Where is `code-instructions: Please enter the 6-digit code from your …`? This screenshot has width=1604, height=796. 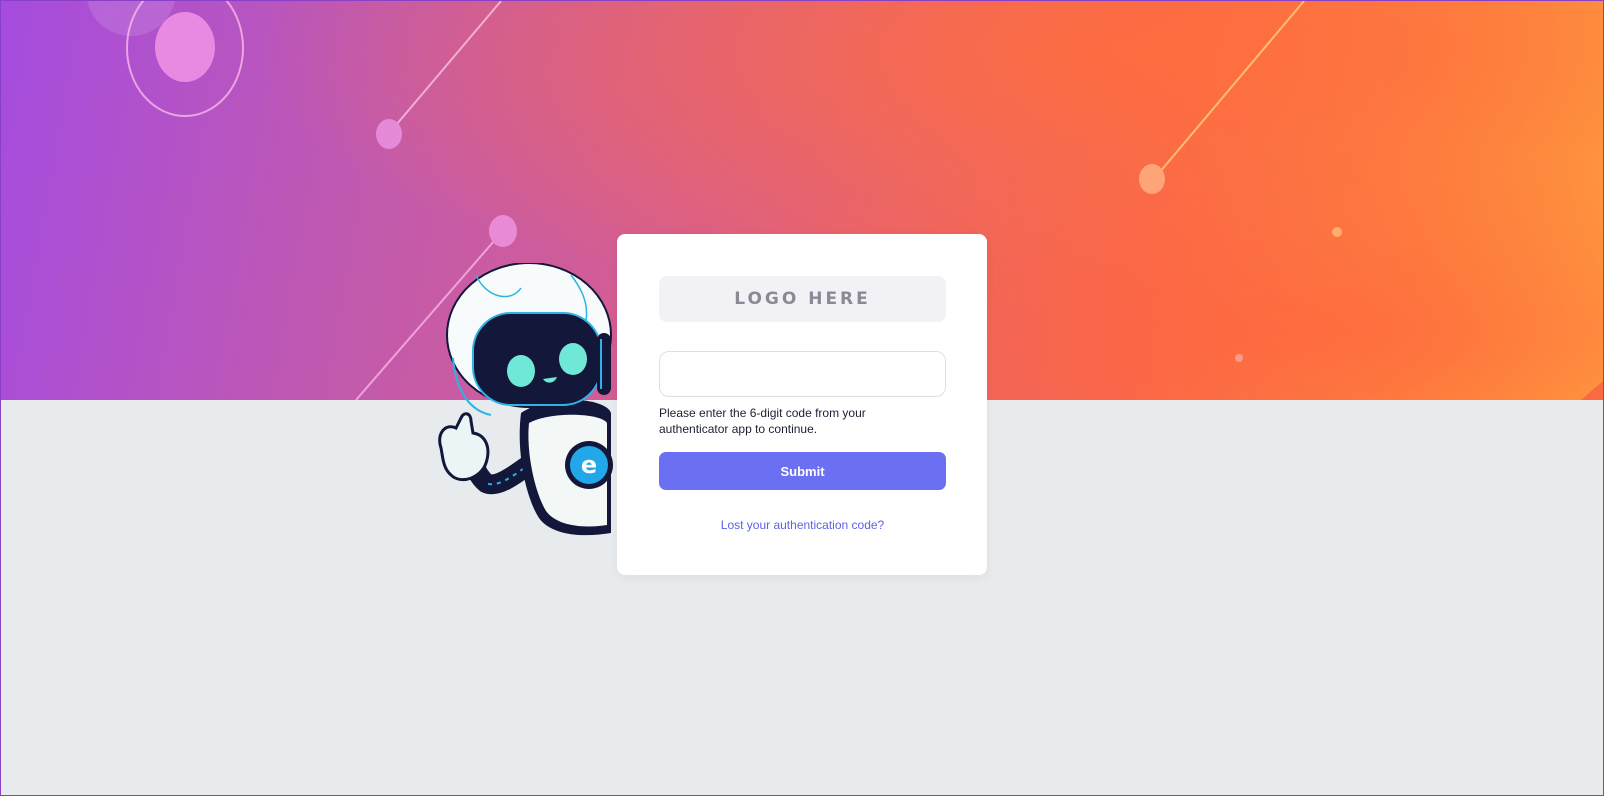
code-instructions: Please enter the 6-digit code from your … is located at coordinates (762, 421).